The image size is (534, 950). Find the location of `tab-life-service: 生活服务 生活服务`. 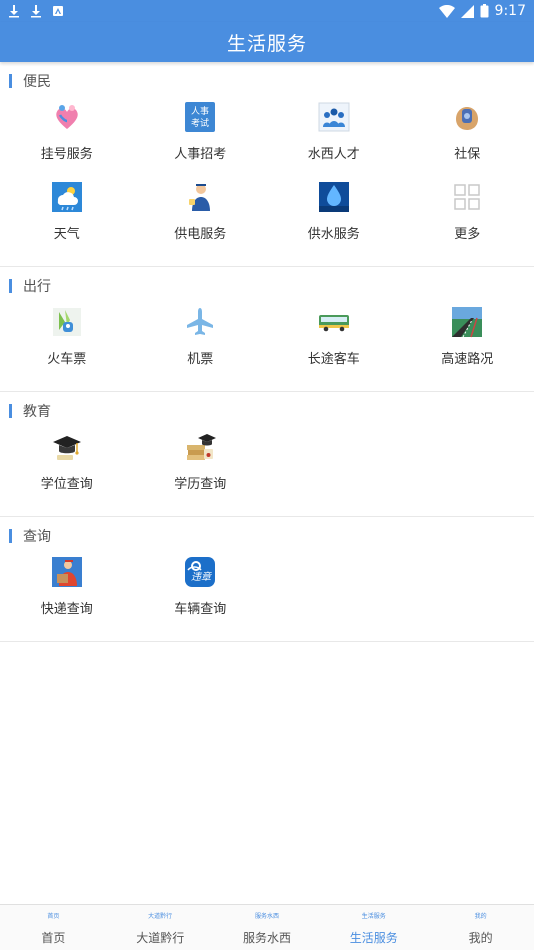

tab-life-service: 生活服务 生活服务 is located at coordinates (373, 927).